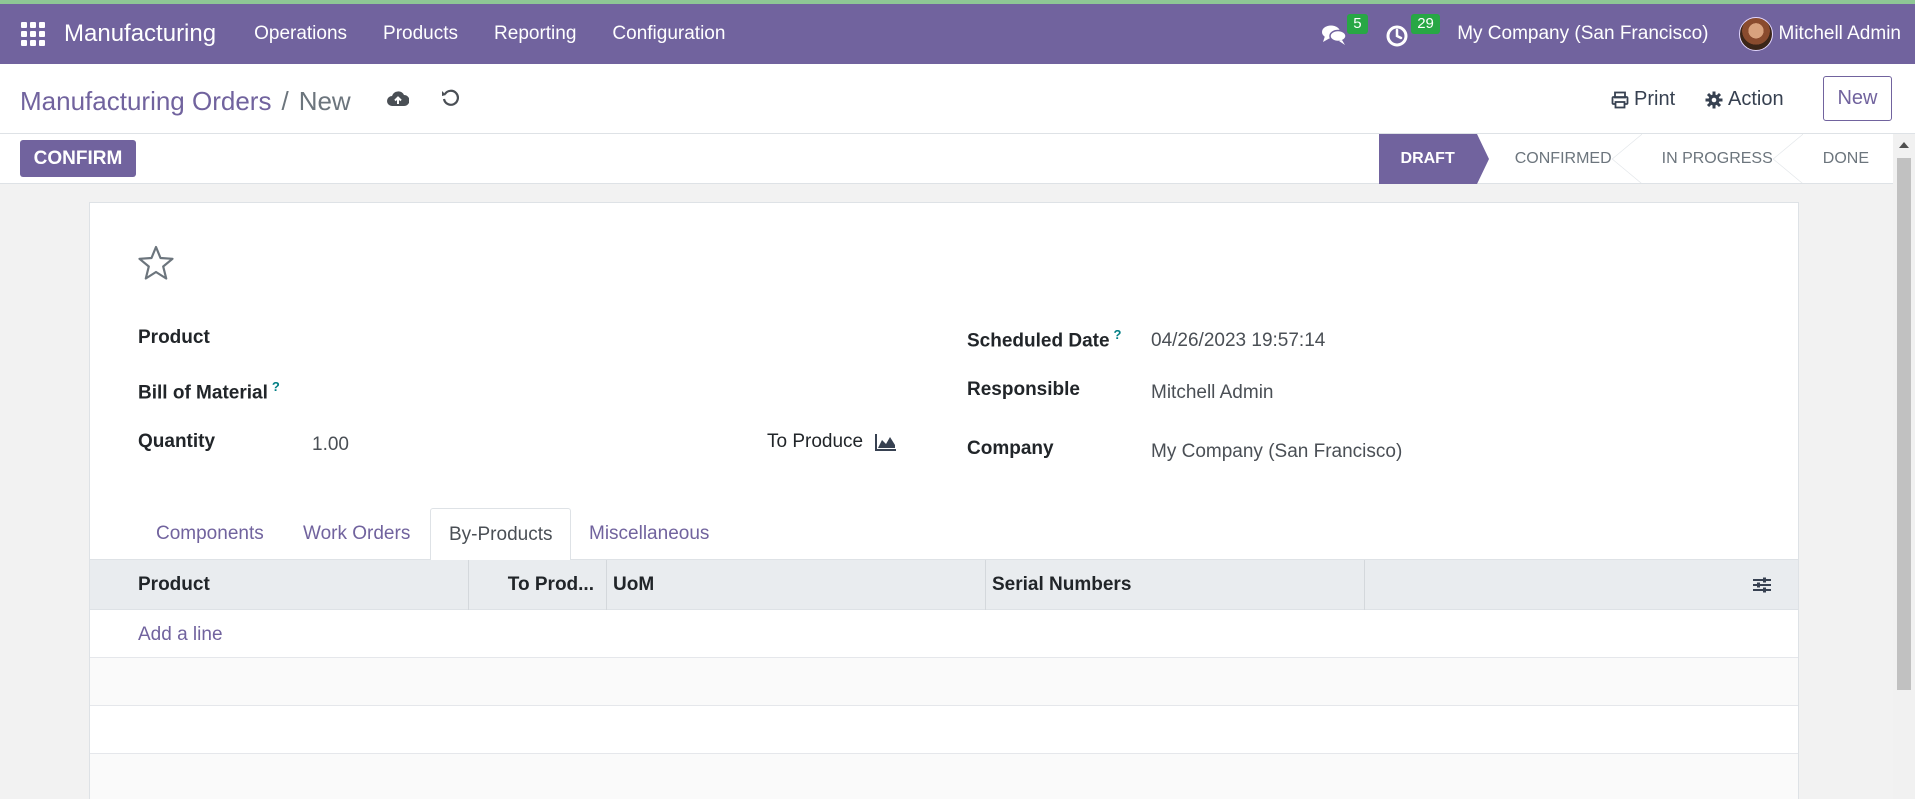 Image resolution: width=1915 pixels, height=799 pixels. I want to click on table-header: Product To Prod... UoM Serial Numbers, so click(944, 585).